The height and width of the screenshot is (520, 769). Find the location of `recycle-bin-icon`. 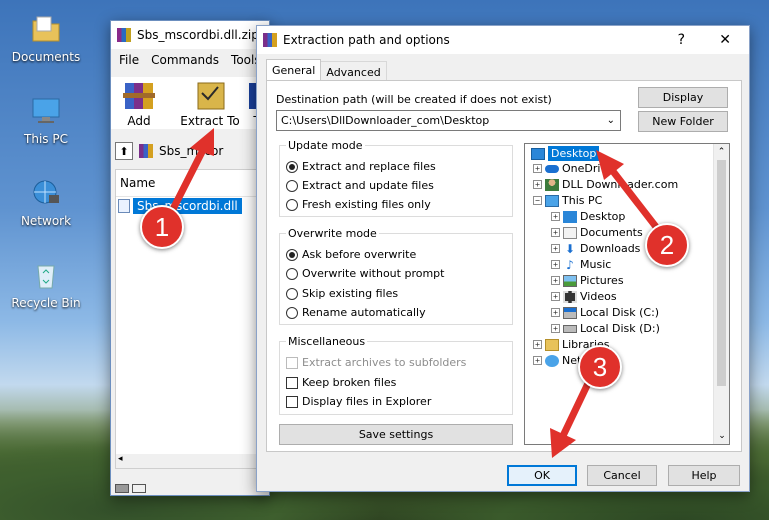

recycle-bin-icon is located at coordinates (46, 275).